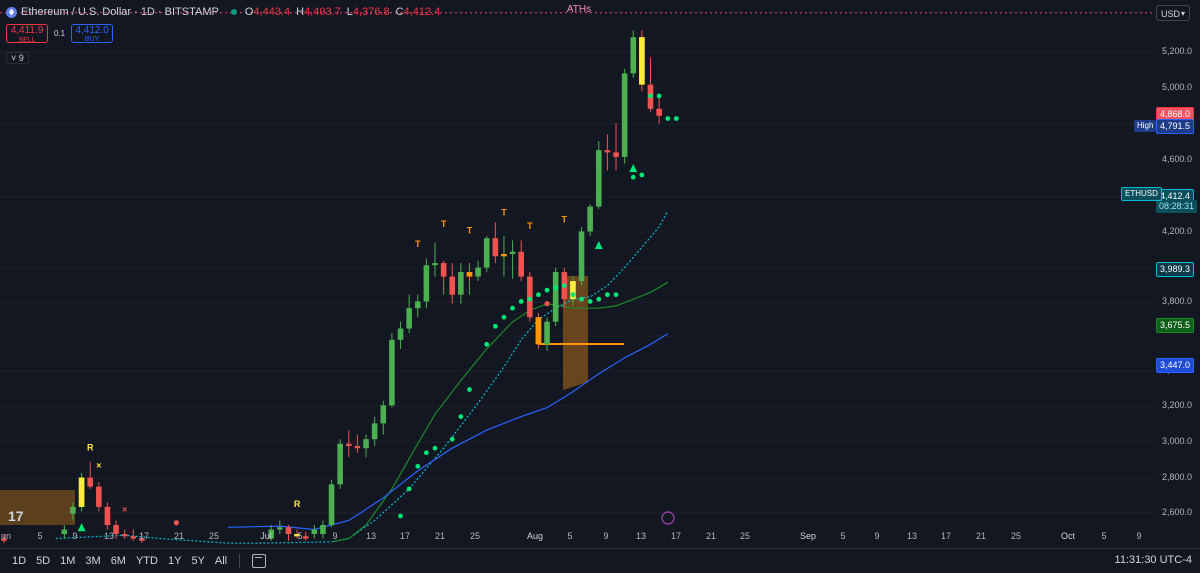  What do you see at coordinates (221, 561) in the screenshot?
I see `timeframe-all: All` at bounding box center [221, 561].